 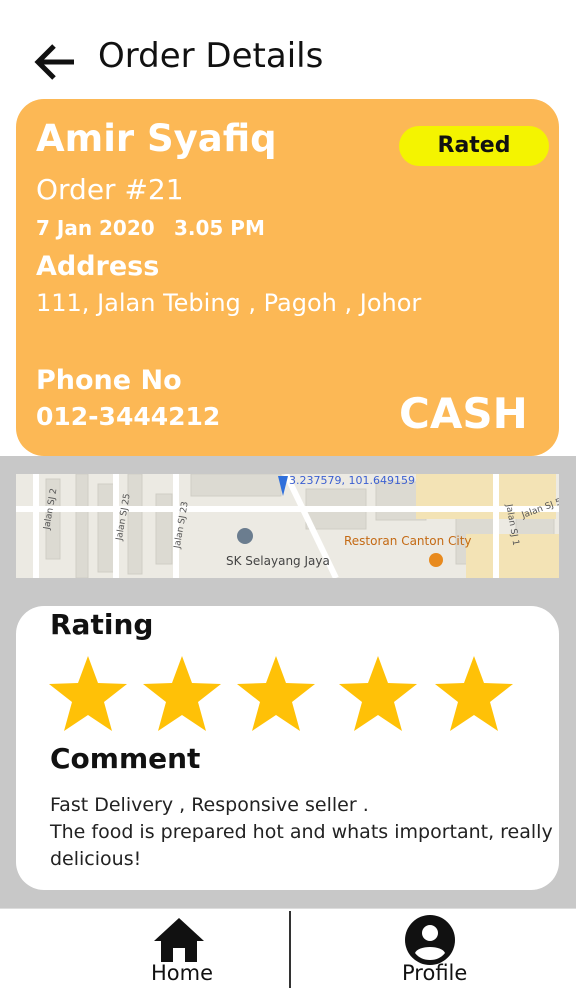 I want to click on payment-method: CASH, so click(x=463, y=413).